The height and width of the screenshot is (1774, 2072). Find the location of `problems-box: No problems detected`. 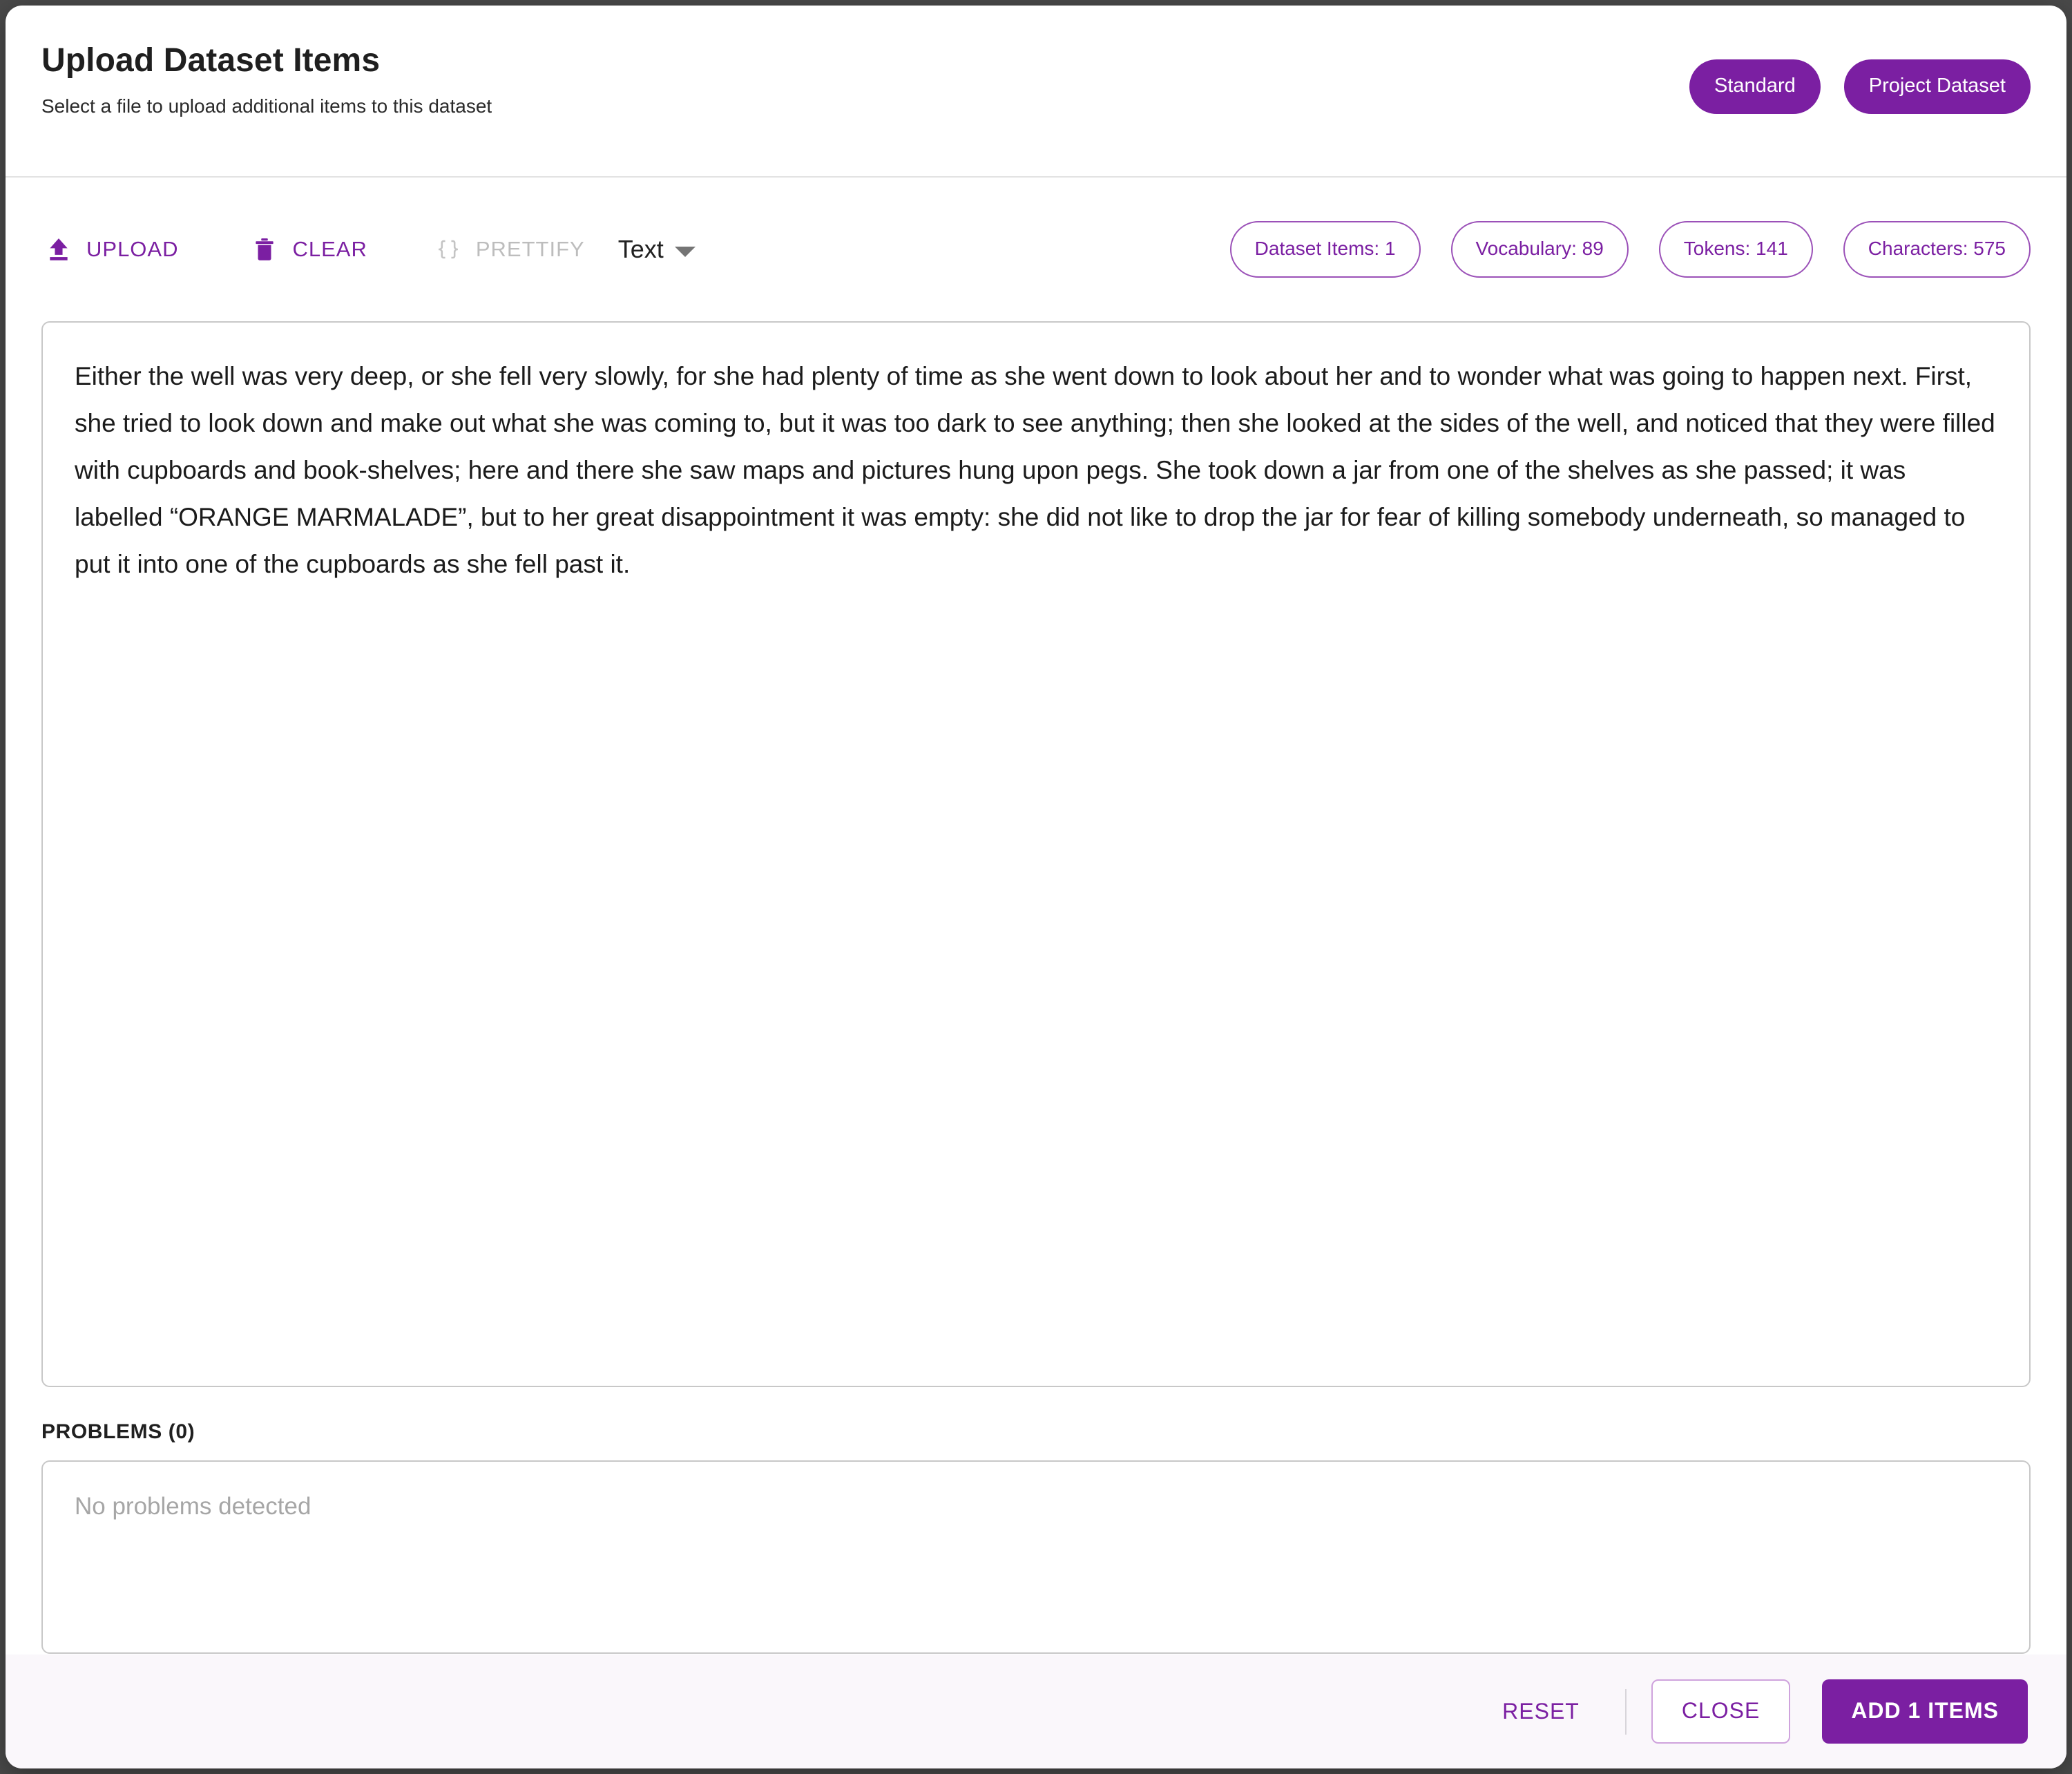

problems-box: No problems detected is located at coordinates (1036, 1557).